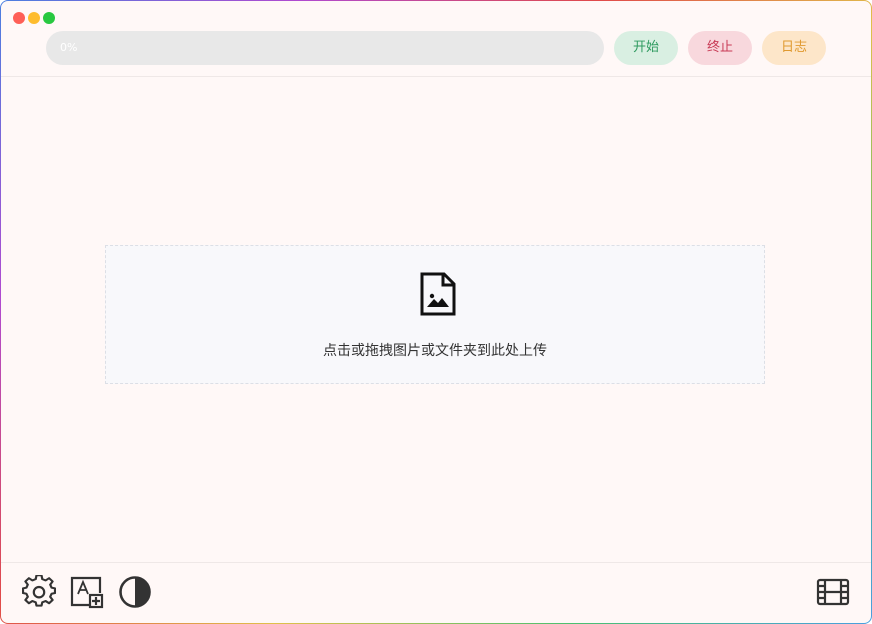  What do you see at coordinates (87, 592) in the screenshot?
I see `font-add-icon` at bounding box center [87, 592].